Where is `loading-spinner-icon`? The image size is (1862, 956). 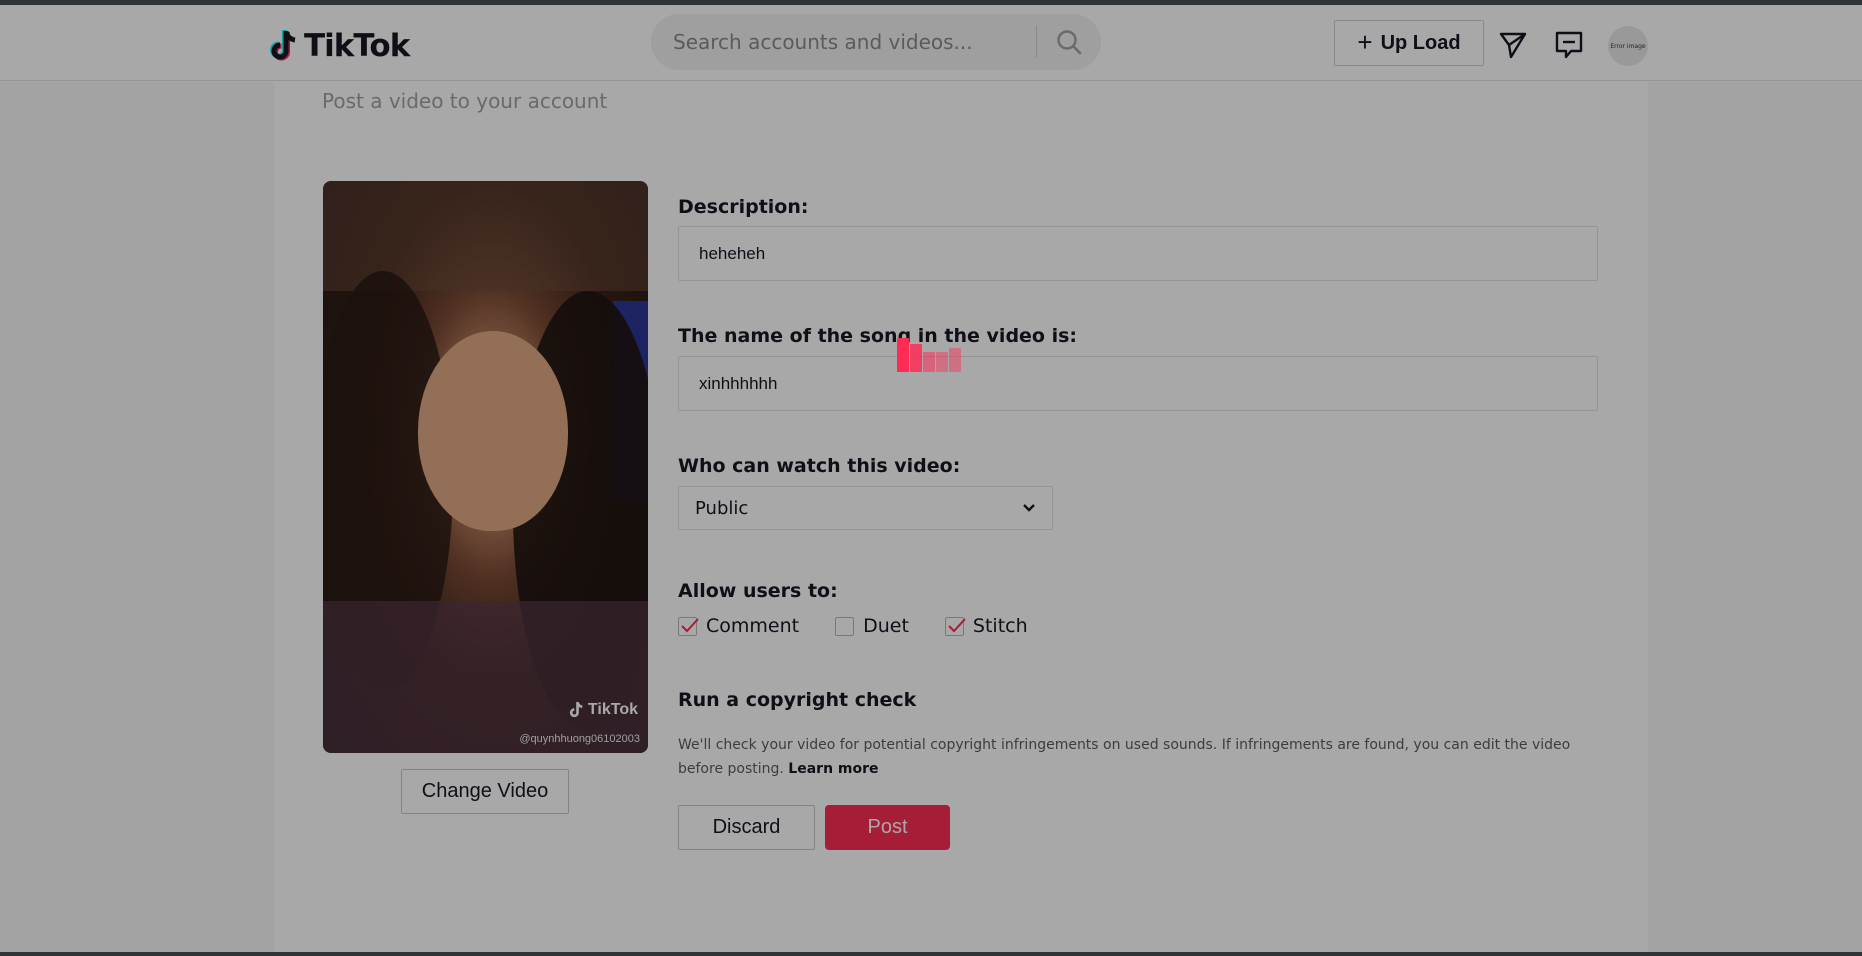 loading-spinner-icon is located at coordinates (932, 352).